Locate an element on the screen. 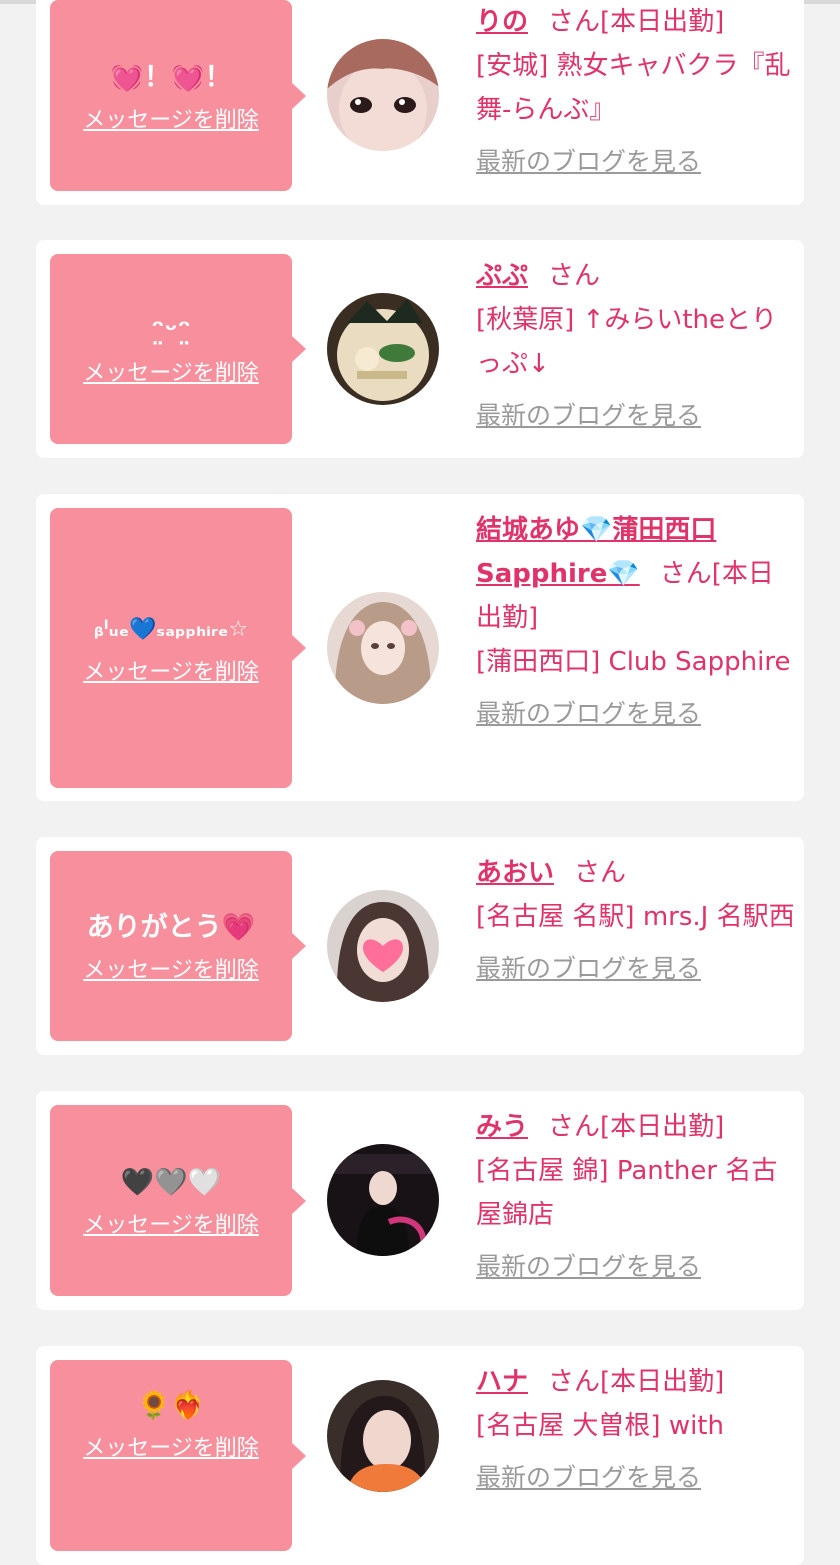 Image resolution: width=840 pixels, height=1565 pixels. message-bubble: ありがとう💗 メッセージを削除 is located at coordinates (178, 946).